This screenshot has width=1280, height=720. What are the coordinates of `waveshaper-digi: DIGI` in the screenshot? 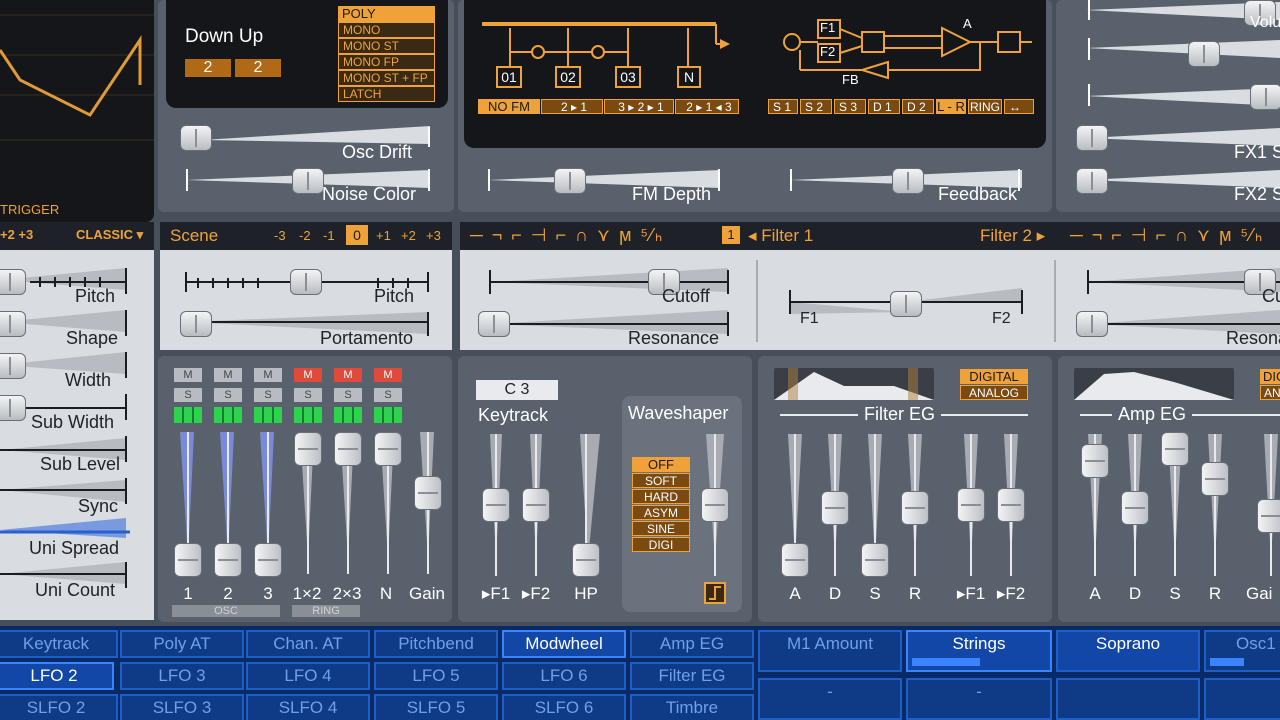 It's located at (661, 544).